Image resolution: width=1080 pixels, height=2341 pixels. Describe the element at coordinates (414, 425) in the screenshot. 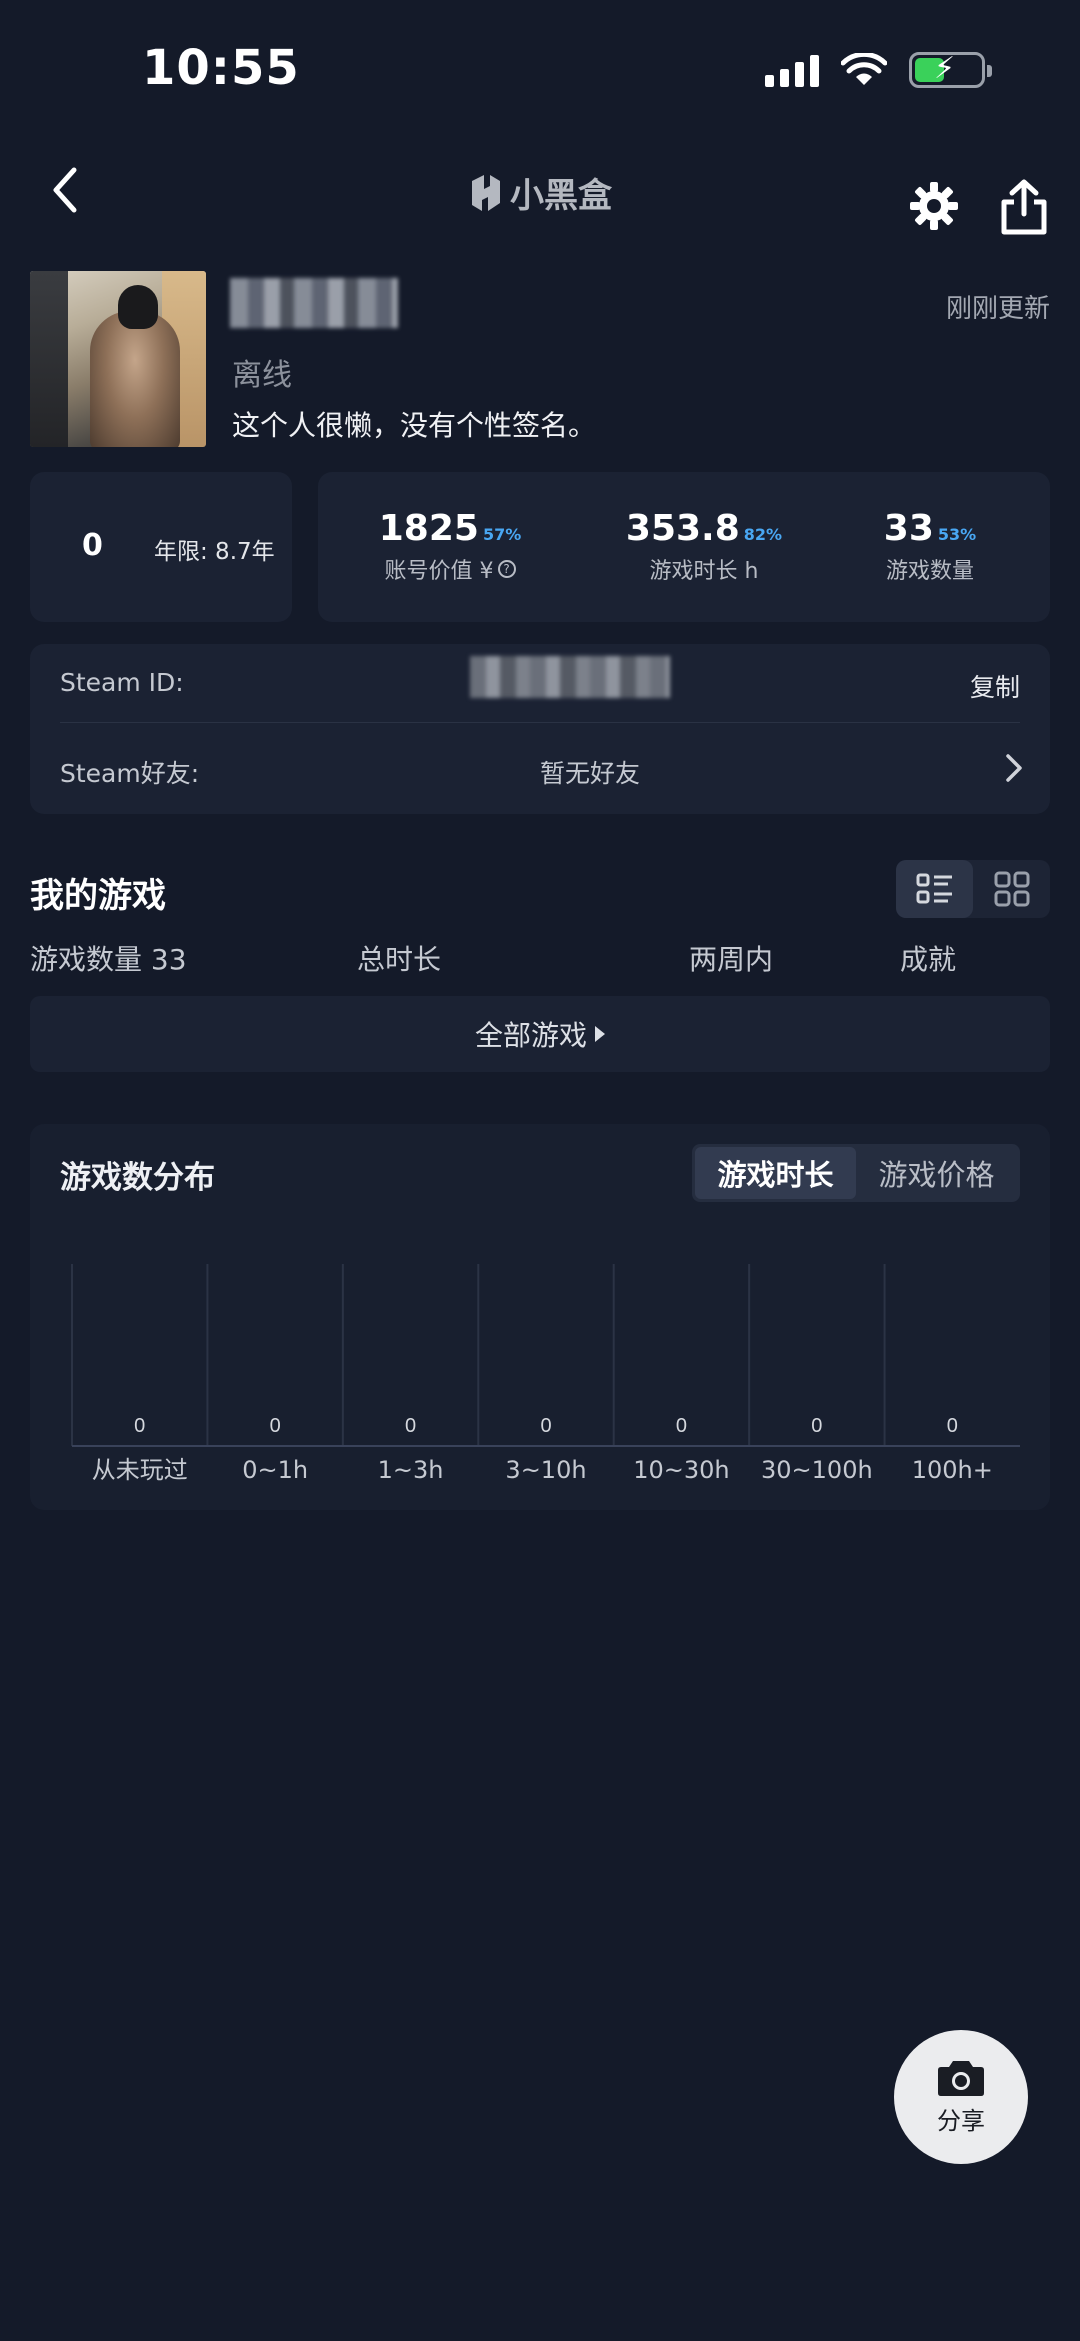

I see `signature: 这个人很懒，没有个性签名。` at that location.